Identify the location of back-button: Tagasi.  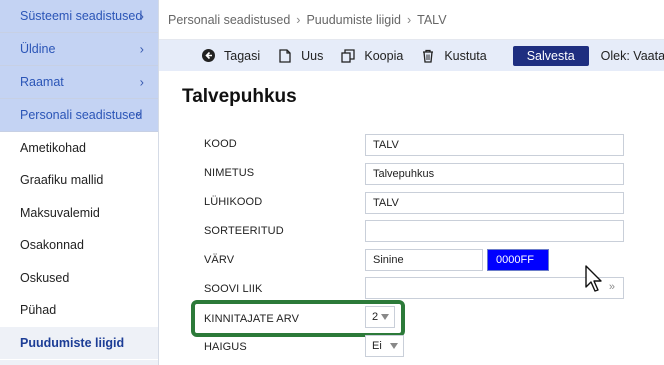
(230, 56).